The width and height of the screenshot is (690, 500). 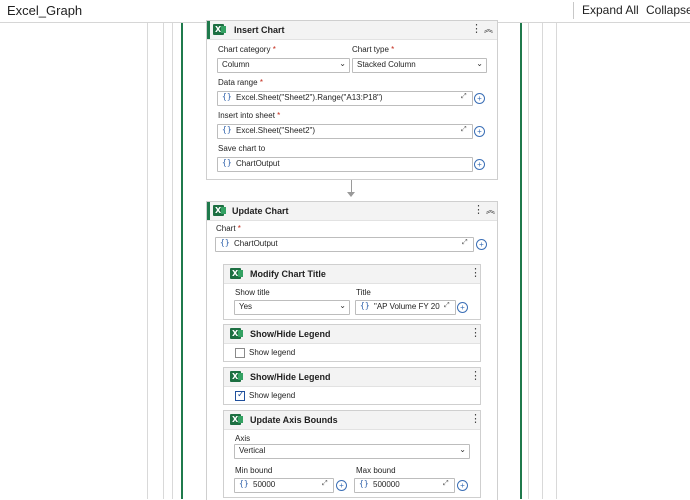 I want to click on title-field: {} "AP Volume FY 202 ⤢, so click(x=405, y=307).